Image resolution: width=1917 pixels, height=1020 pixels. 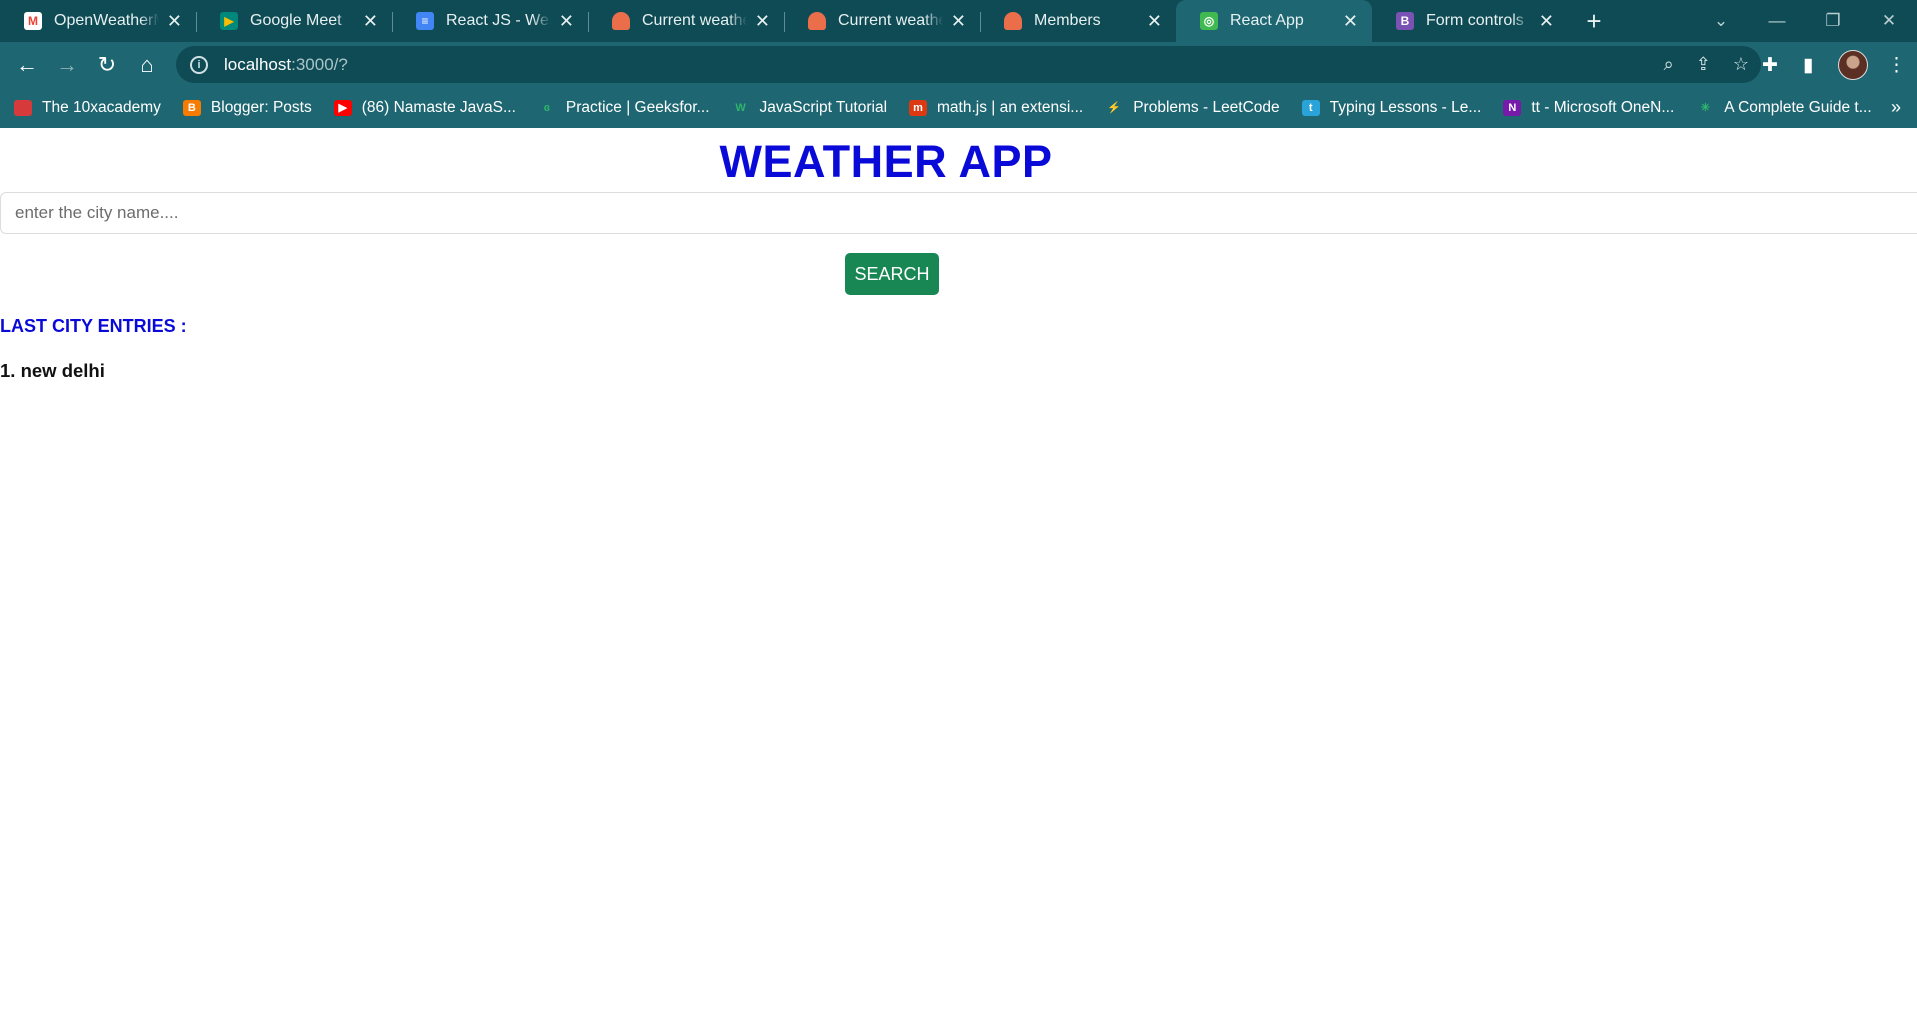 What do you see at coordinates (1896, 65) in the screenshot?
I see `menu-icon: ⋮` at bounding box center [1896, 65].